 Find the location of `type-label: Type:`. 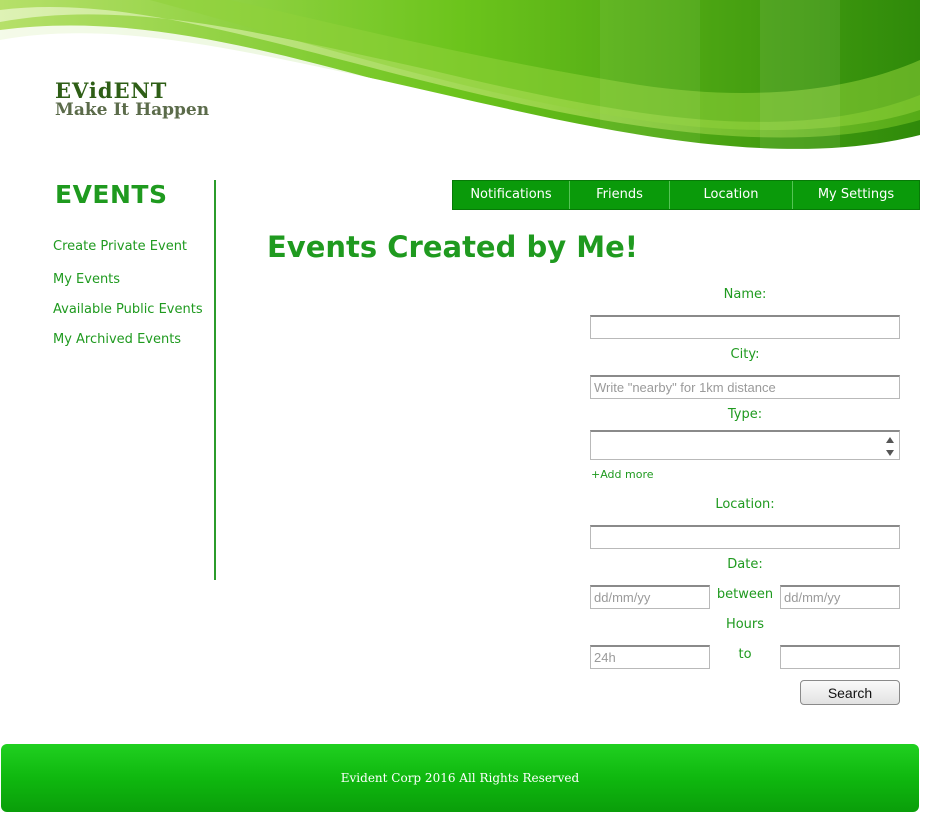

type-label: Type: is located at coordinates (745, 414).